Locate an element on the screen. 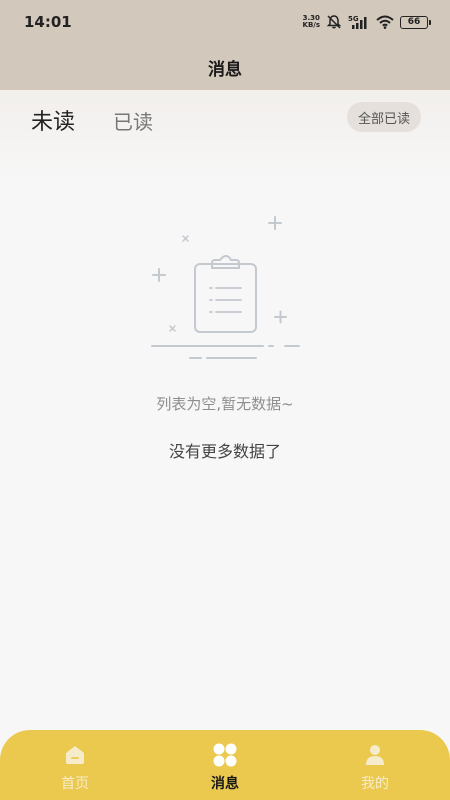  mark-all-read-button: 全部已读 is located at coordinates (384, 117).